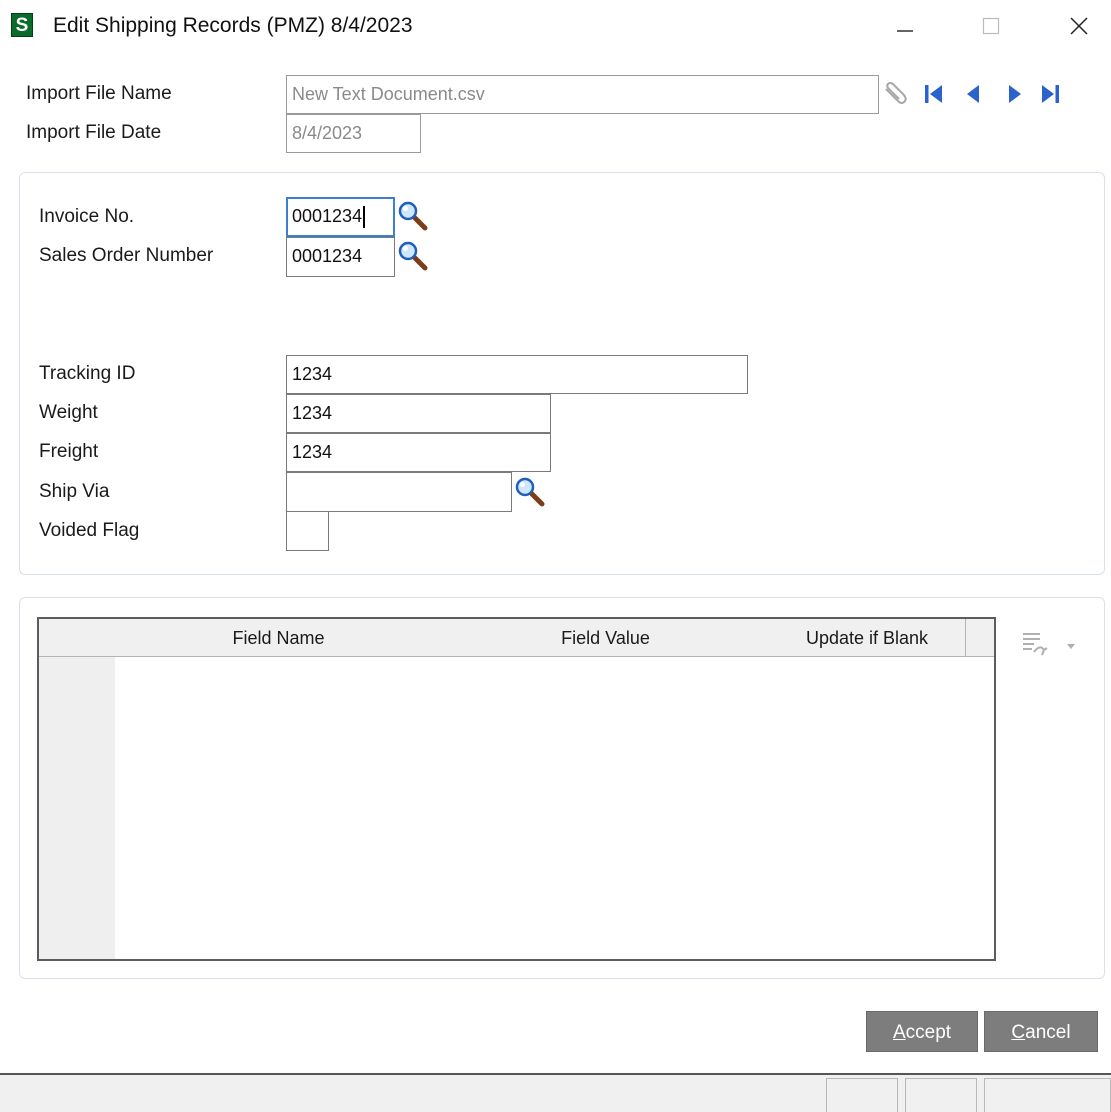 The image size is (1111, 1112). I want to click on cancel-button: Cancel, so click(1041, 1031).